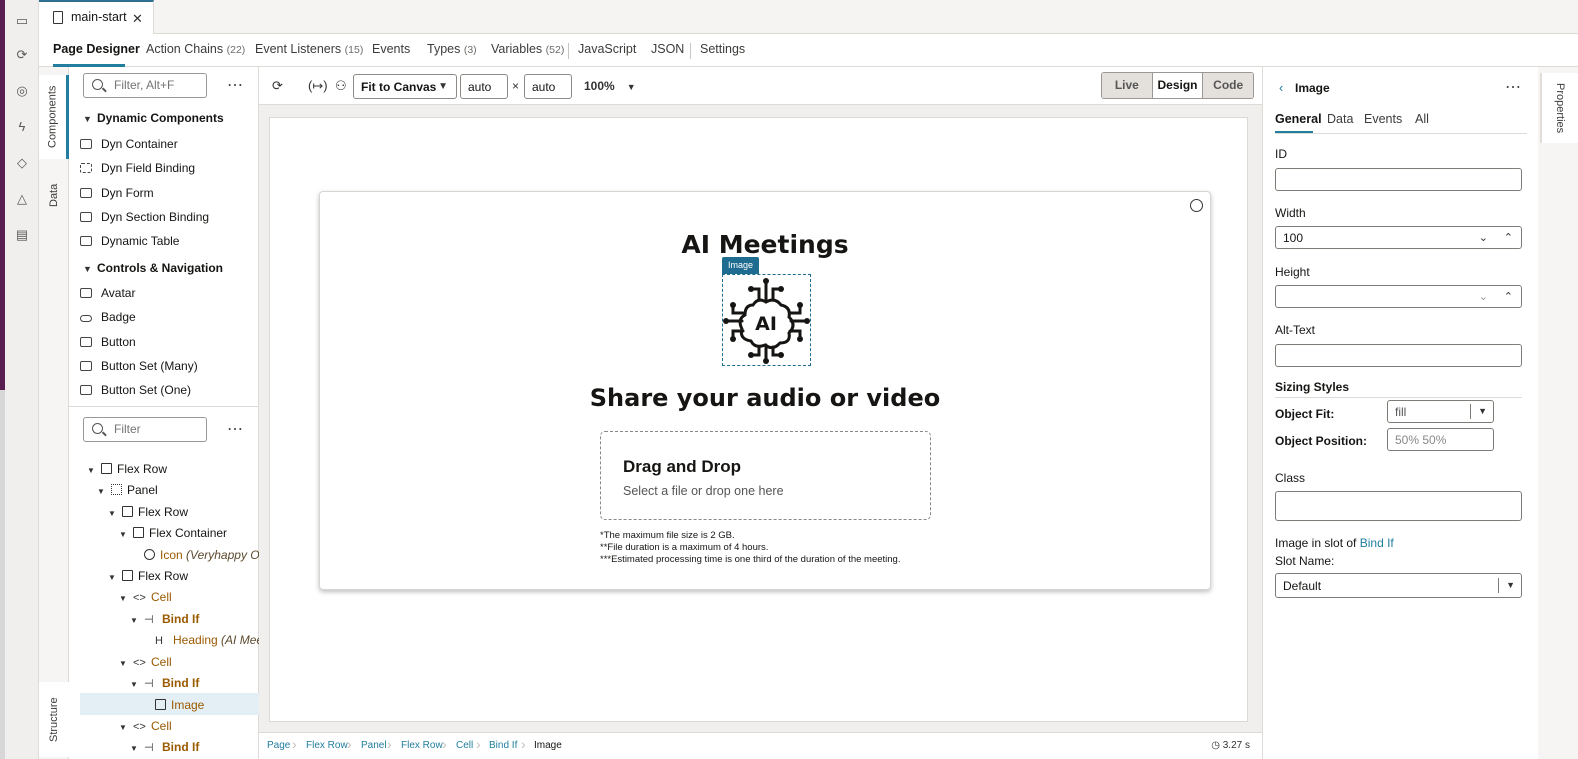  Describe the element at coordinates (137, 19) in the screenshot. I see `close-icon: ✕` at that location.